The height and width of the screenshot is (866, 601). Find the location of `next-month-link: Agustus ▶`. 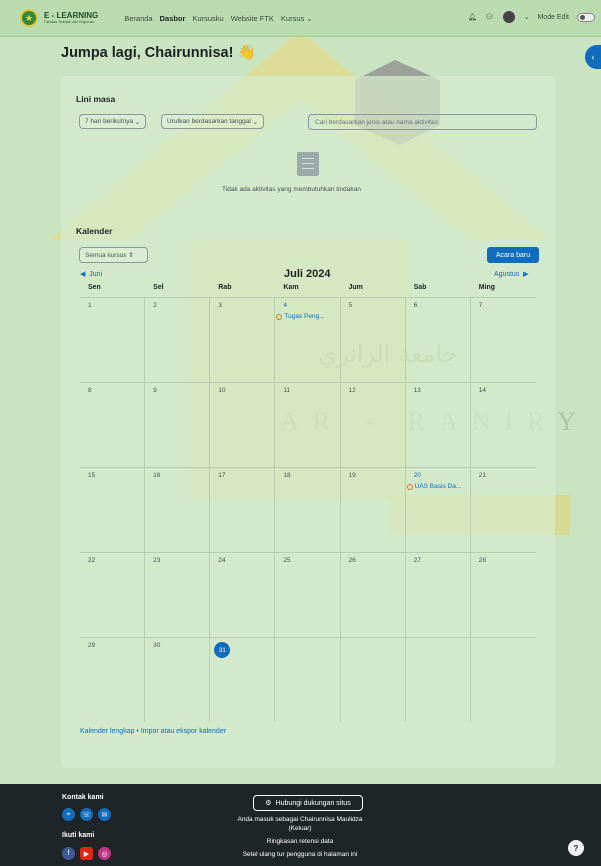

next-month-link: Agustus ▶ is located at coordinates (511, 274).